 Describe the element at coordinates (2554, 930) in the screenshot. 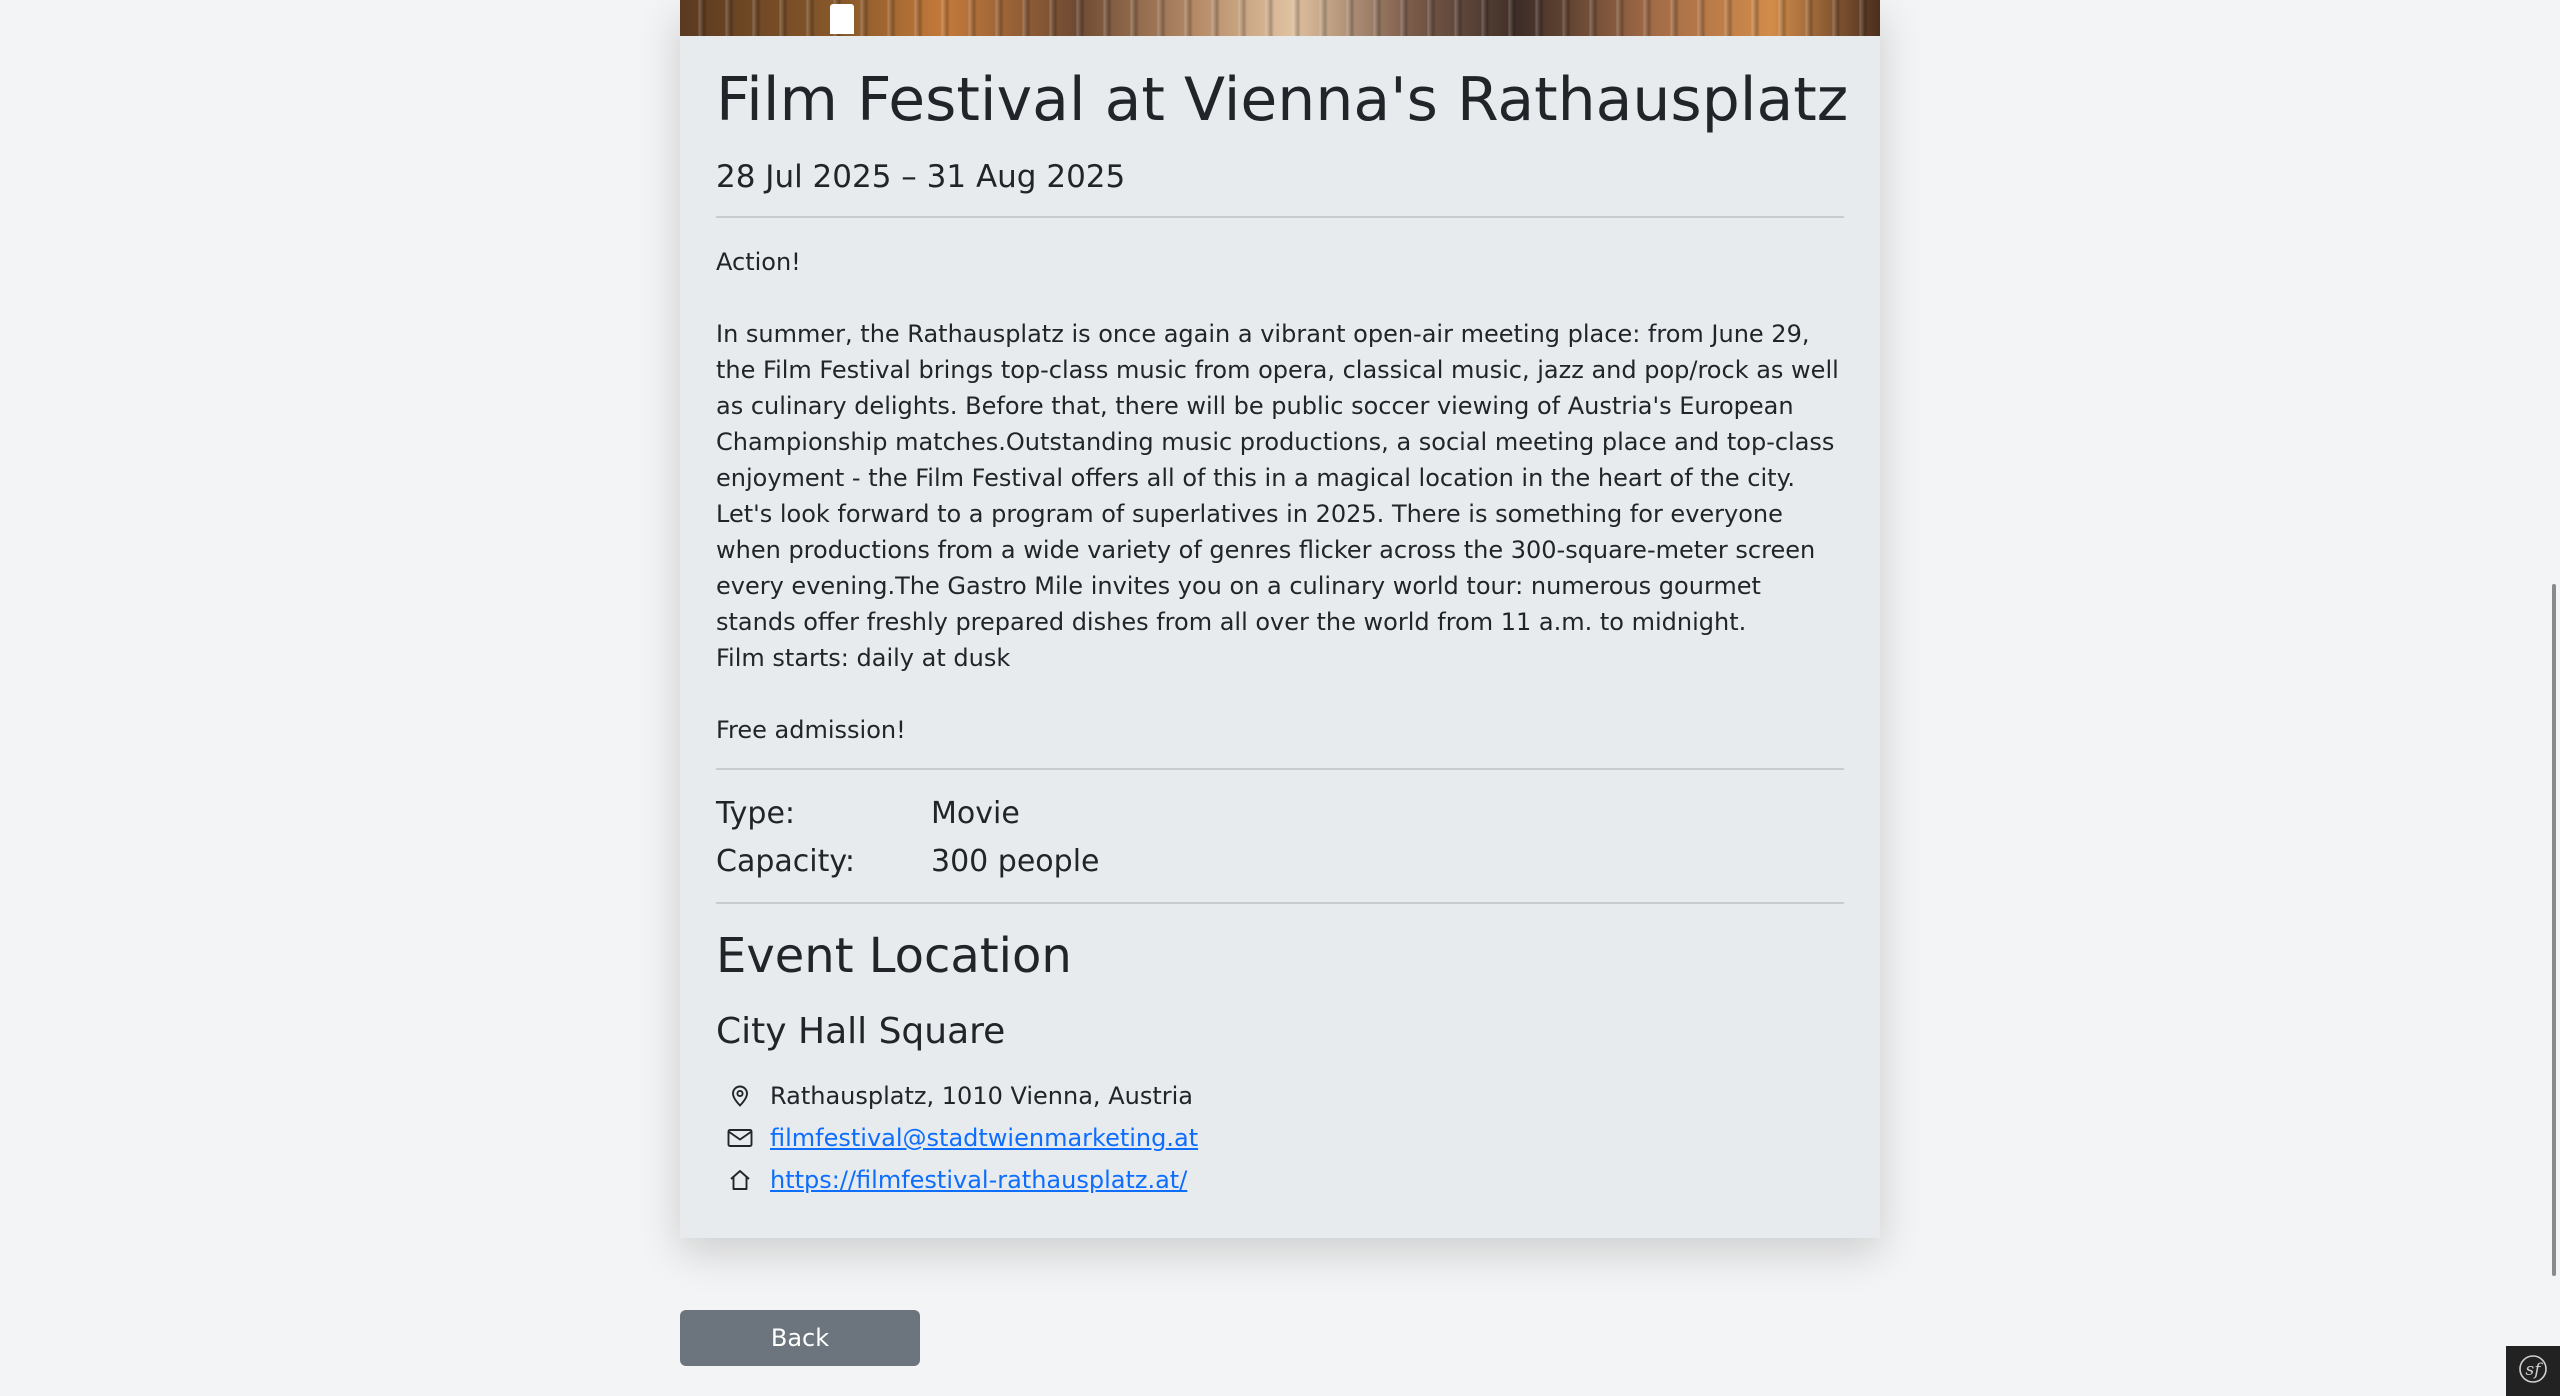

I see `scrollbar-thumb` at that location.